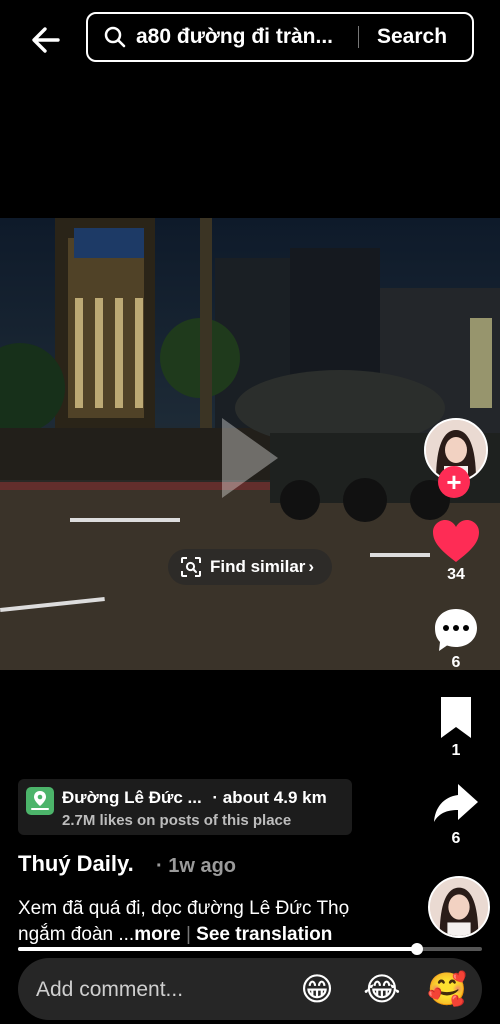 The height and width of the screenshot is (1024, 500). Describe the element at coordinates (269, 797) in the screenshot. I see `place-distance: · about 4.9 km` at that location.